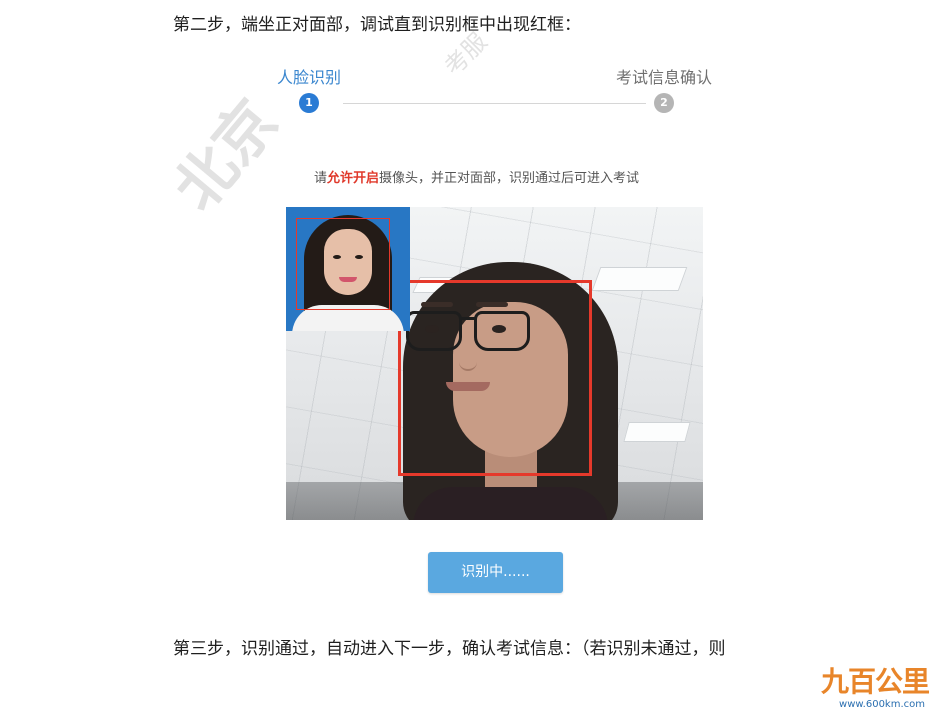  I want to click on instruction-prefix: 请, so click(321, 178).